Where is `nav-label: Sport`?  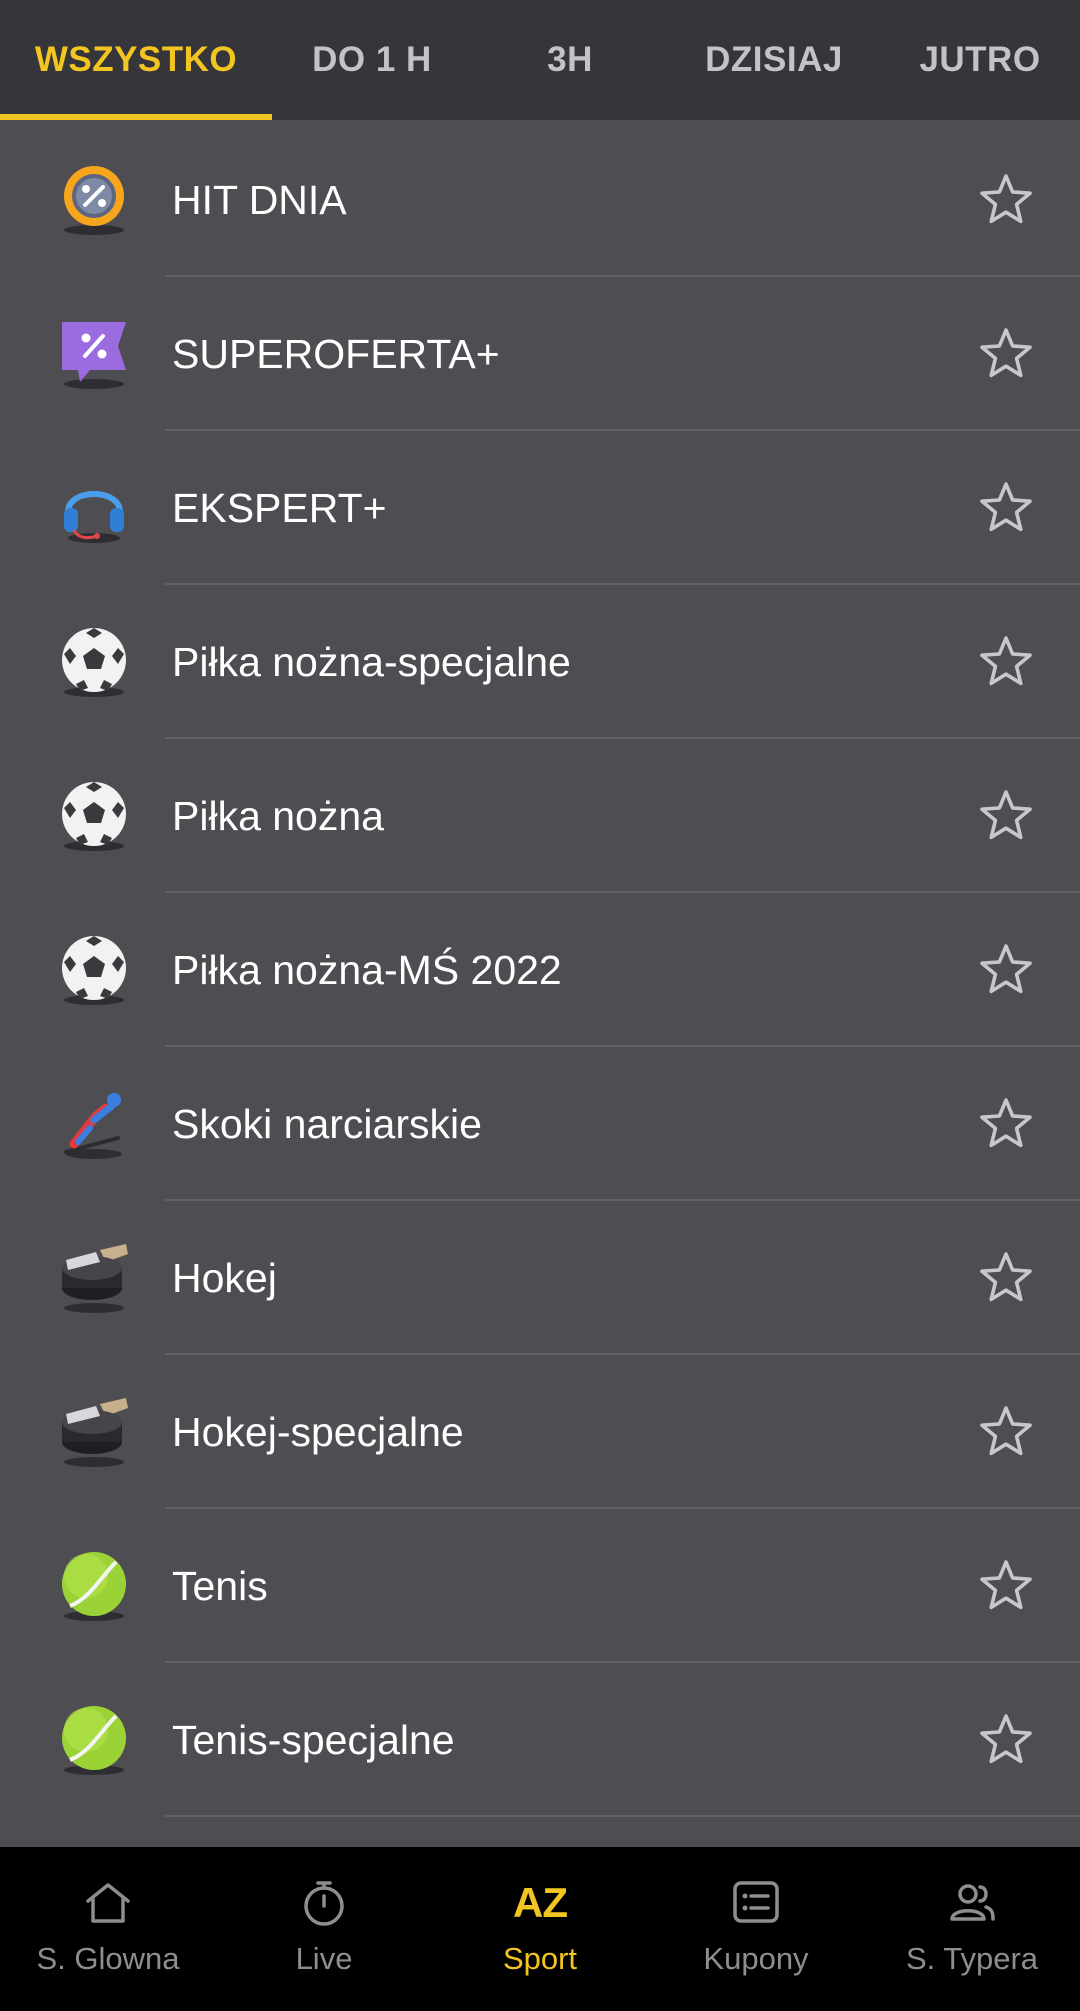 nav-label: Sport is located at coordinates (540, 1958).